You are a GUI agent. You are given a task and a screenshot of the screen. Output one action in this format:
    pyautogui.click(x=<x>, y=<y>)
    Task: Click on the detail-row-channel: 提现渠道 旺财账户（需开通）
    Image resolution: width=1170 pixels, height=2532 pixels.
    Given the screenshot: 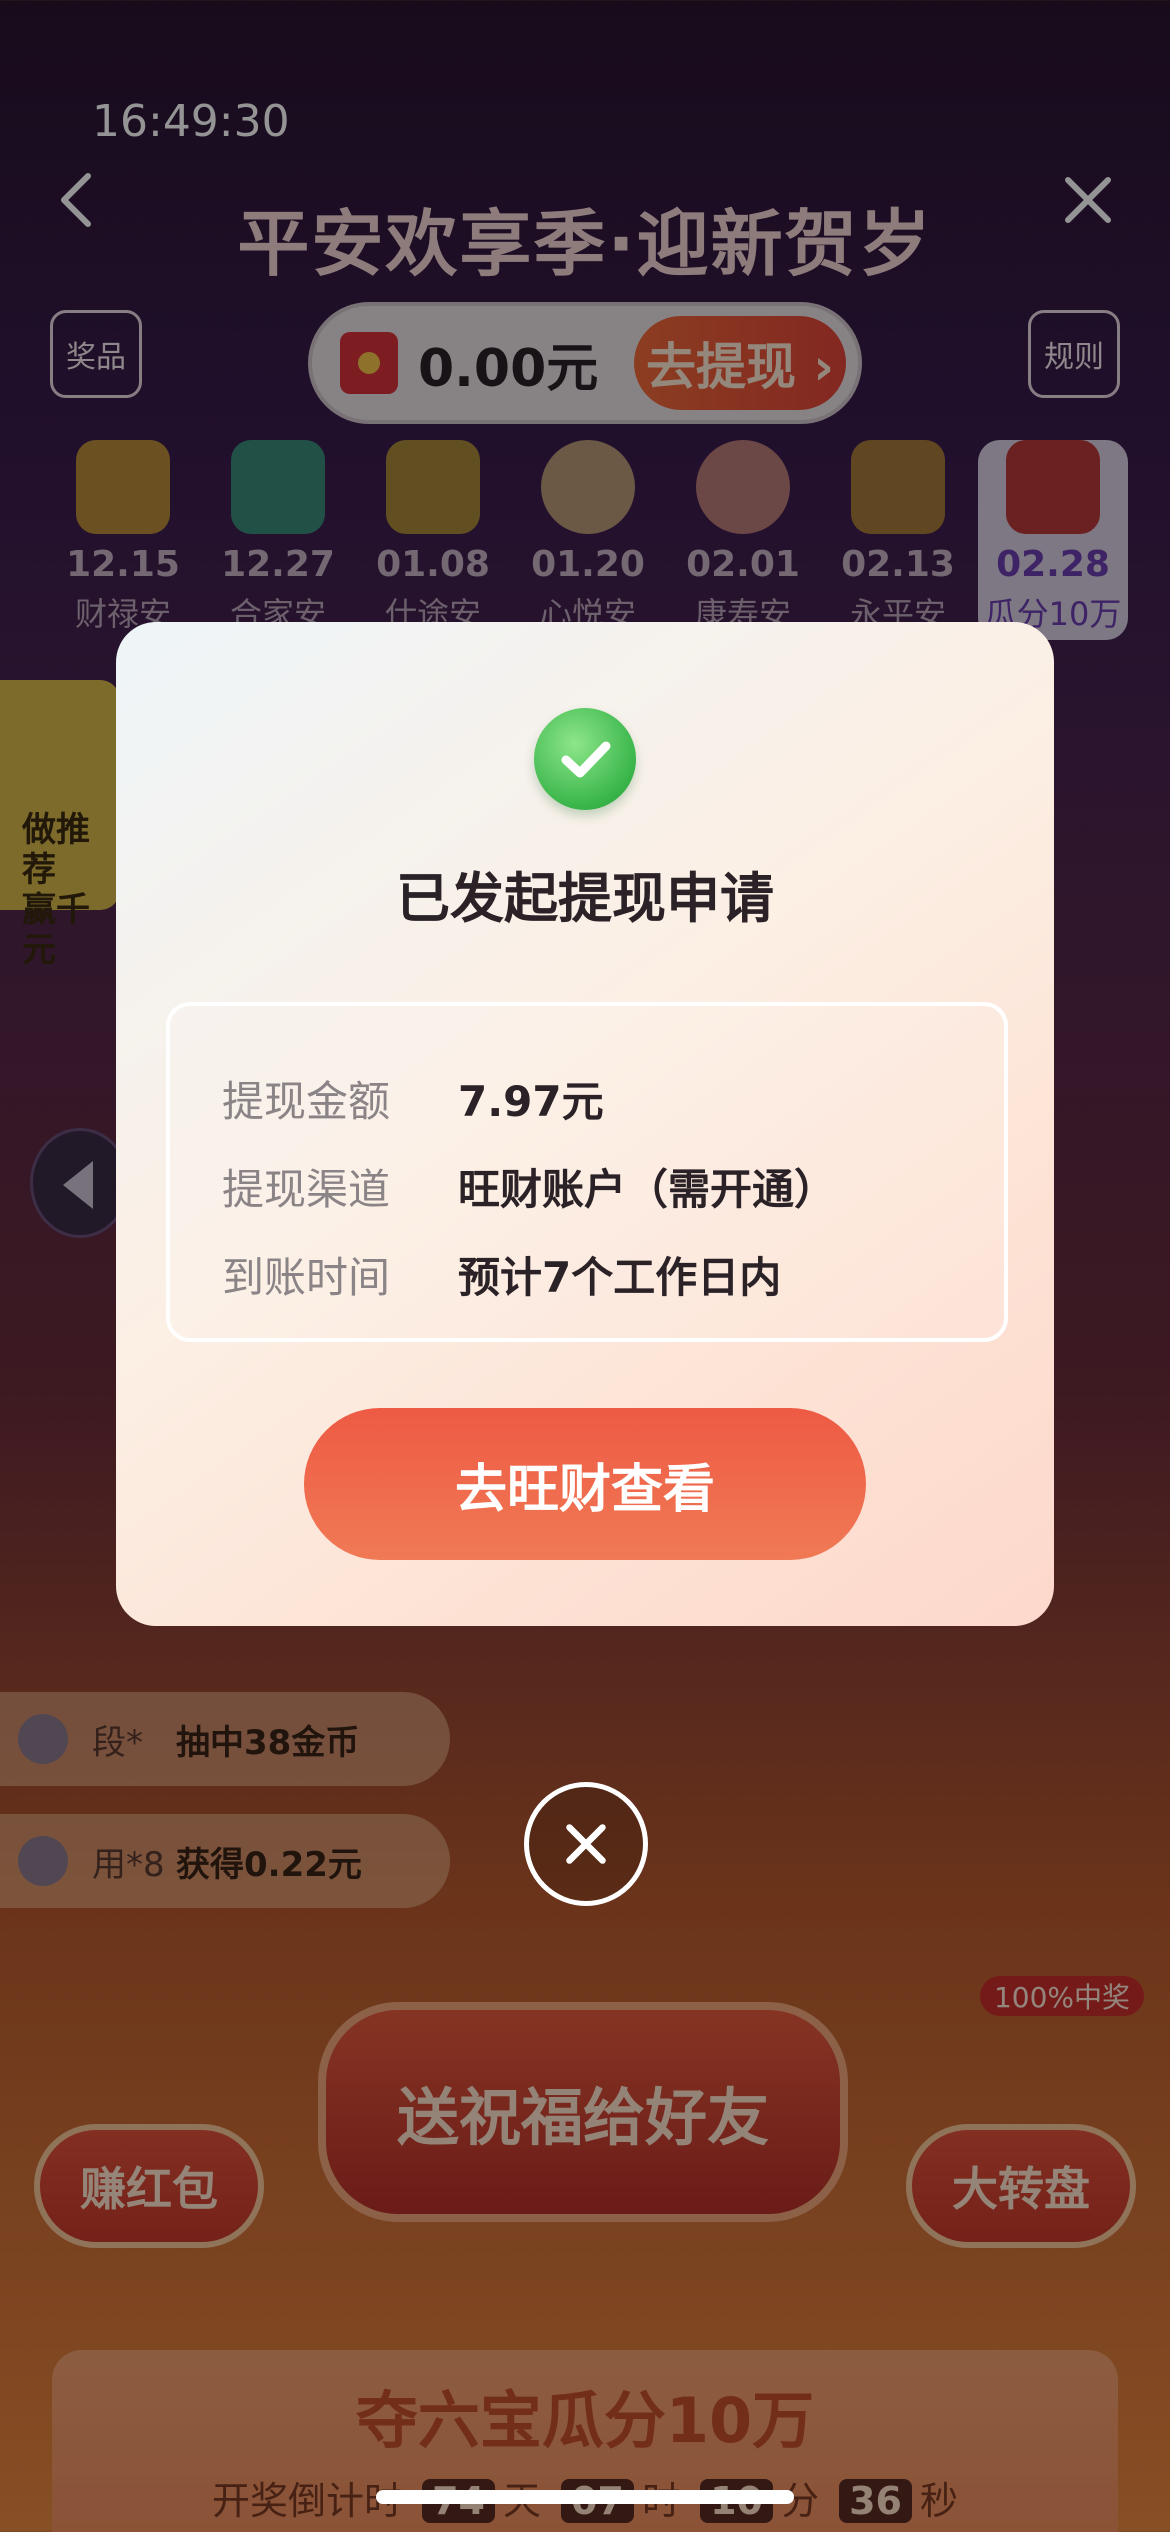 What is the action you would take?
    pyautogui.click(x=613, y=1186)
    